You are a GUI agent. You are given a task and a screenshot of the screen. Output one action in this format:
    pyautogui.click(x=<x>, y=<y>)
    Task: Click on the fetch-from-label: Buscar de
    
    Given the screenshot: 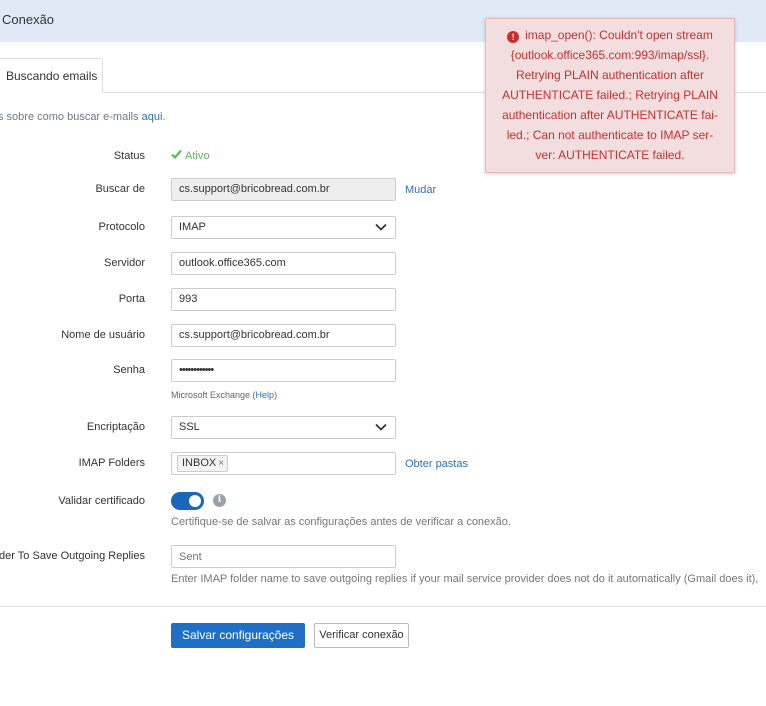 What is the action you would take?
    pyautogui.click(x=120, y=189)
    